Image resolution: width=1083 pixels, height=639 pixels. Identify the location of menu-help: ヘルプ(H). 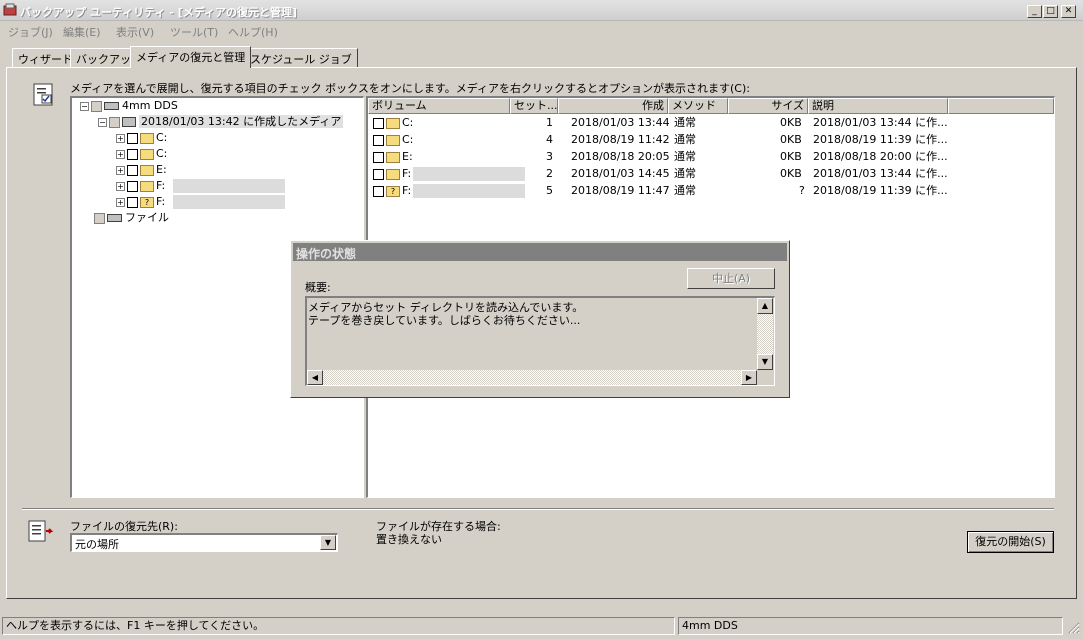
(253, 32).